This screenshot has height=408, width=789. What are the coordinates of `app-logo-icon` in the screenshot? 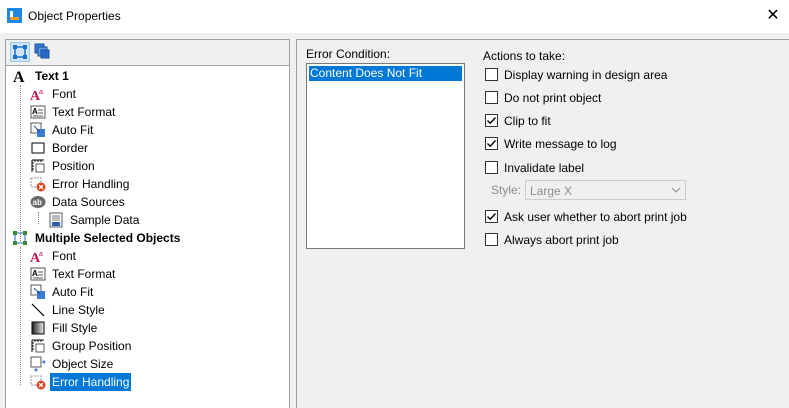 It's located at (14, 15).